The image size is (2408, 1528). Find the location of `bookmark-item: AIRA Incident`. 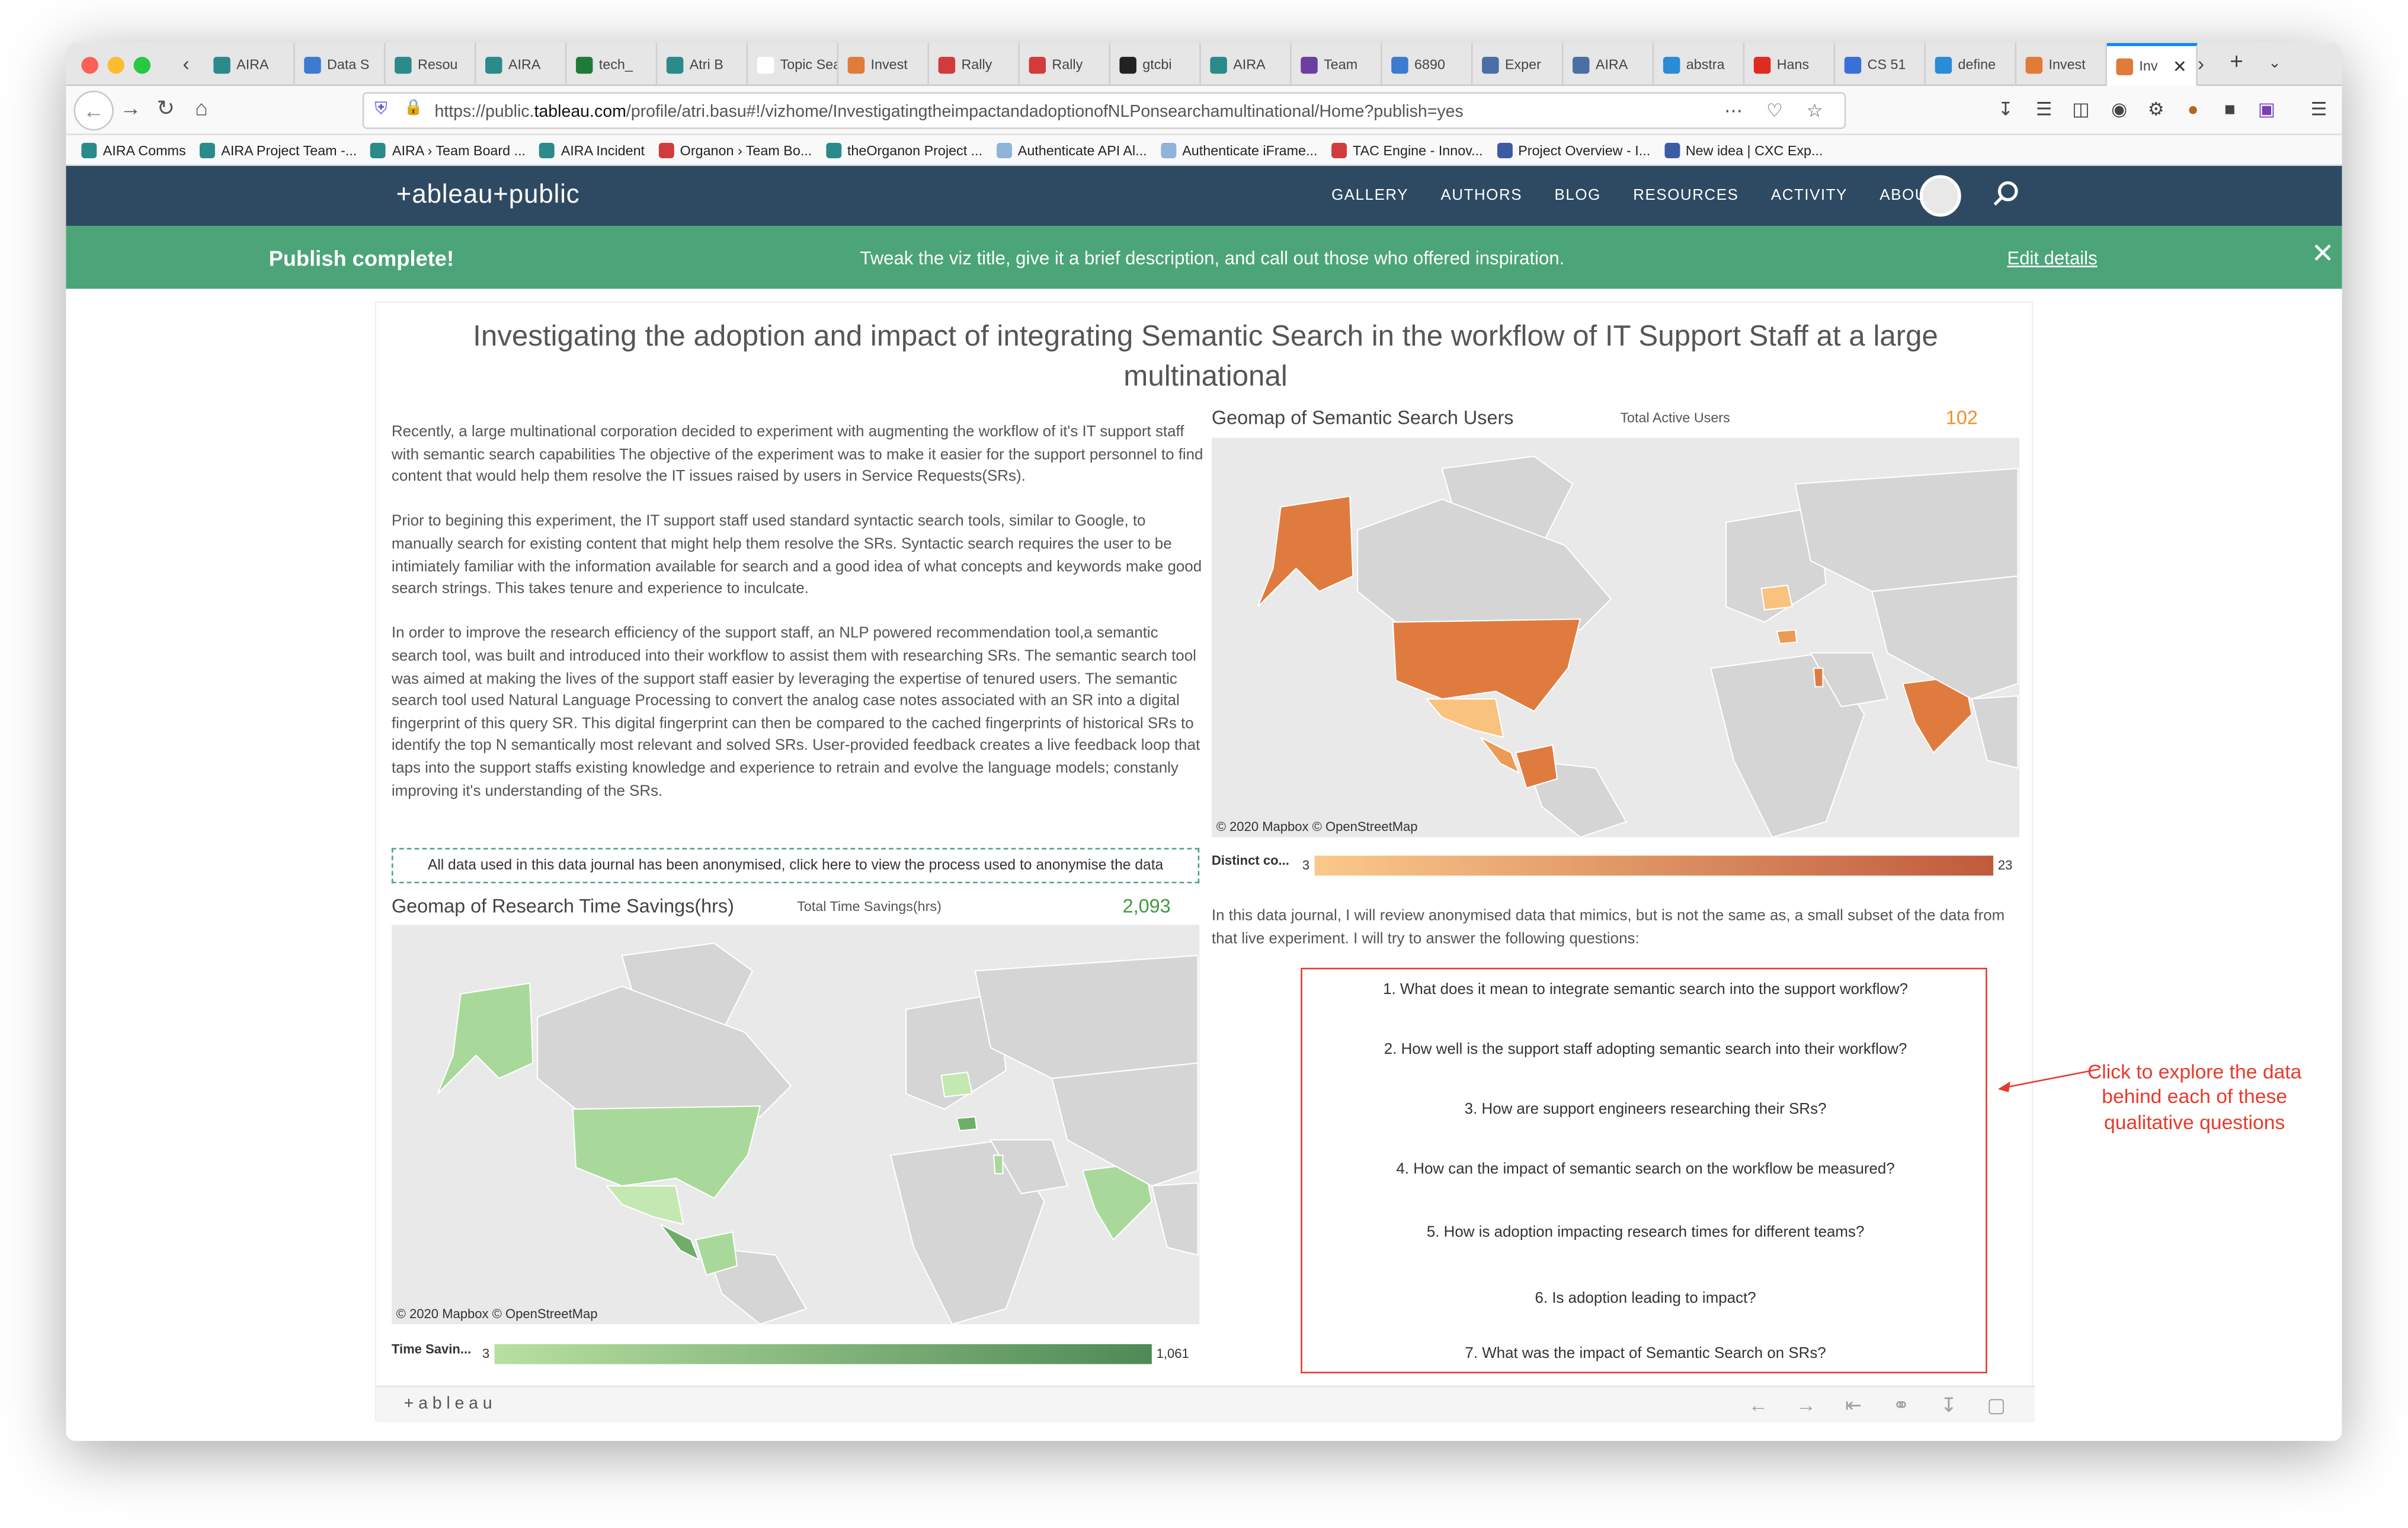

bookmark-item: AIRA Incident is located at coordinates (592, 150).